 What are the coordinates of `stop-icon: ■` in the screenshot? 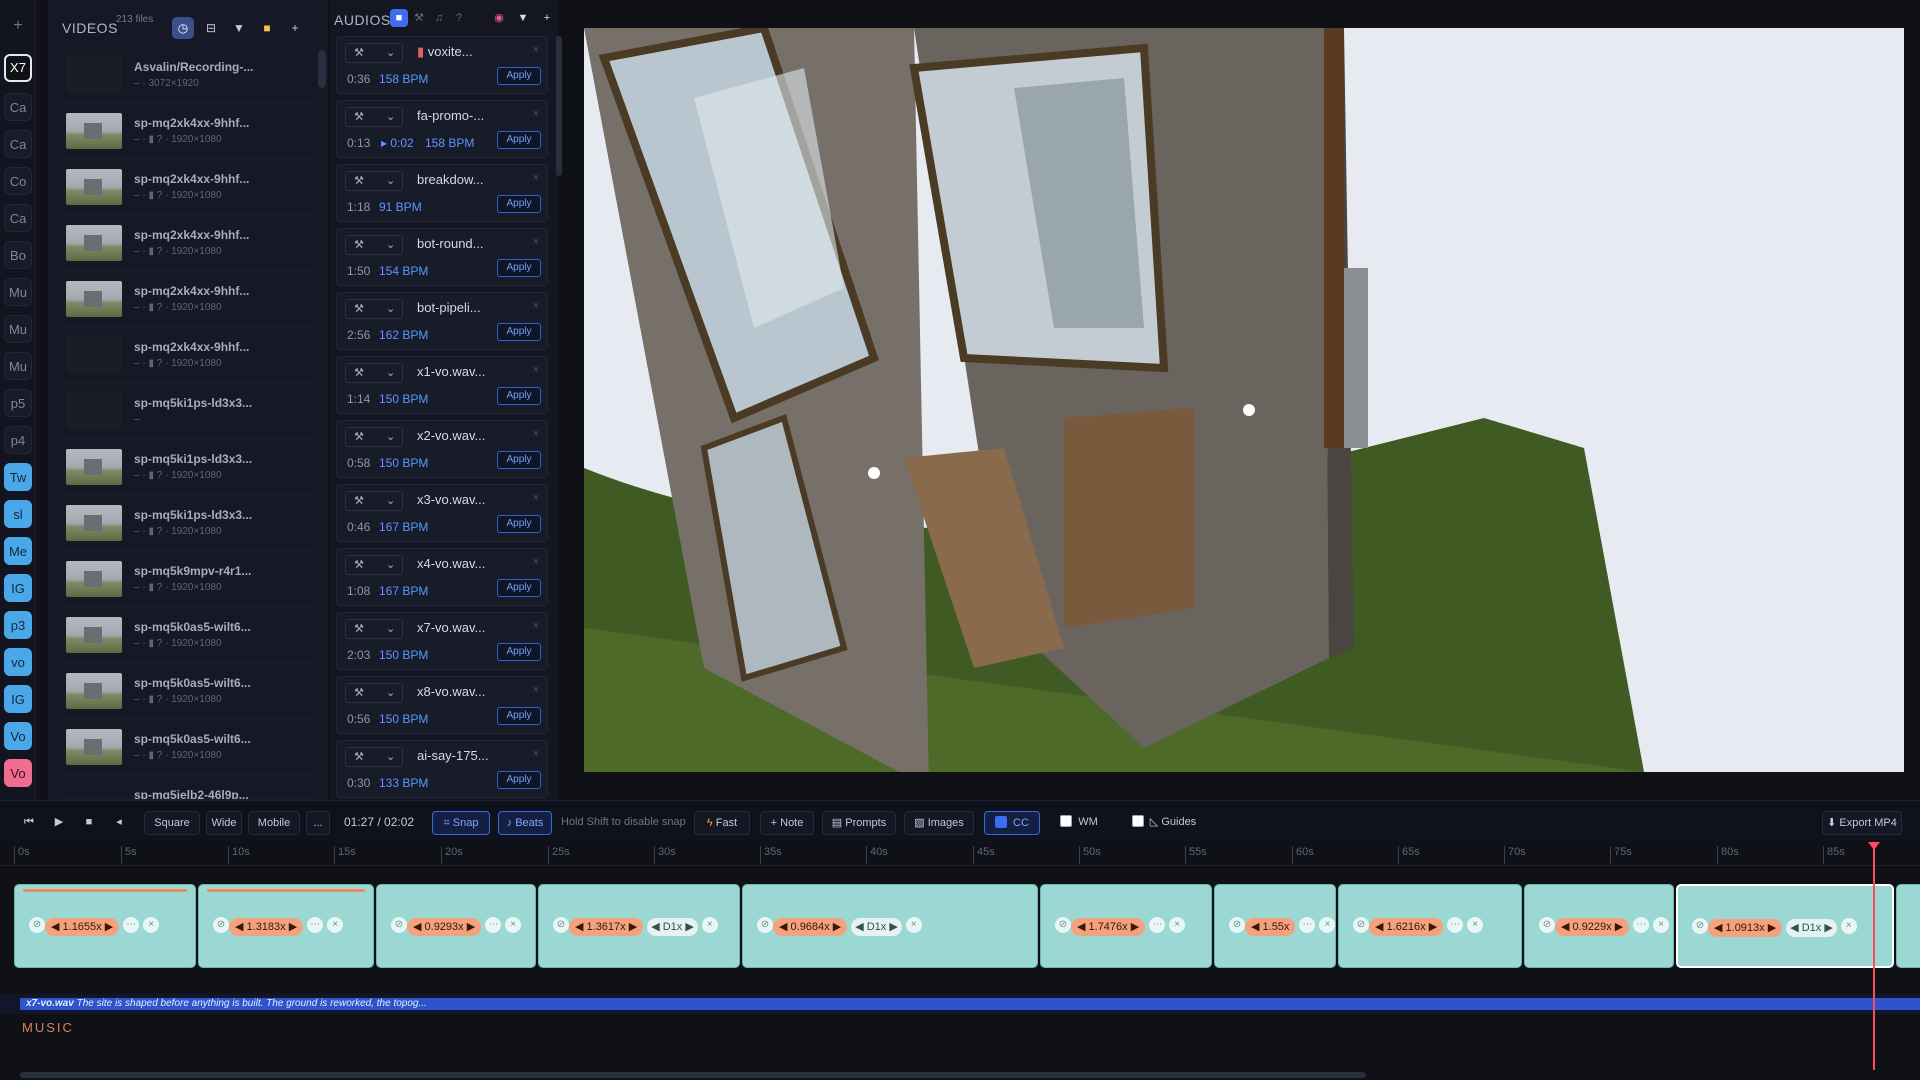 It's located at (89, 823).